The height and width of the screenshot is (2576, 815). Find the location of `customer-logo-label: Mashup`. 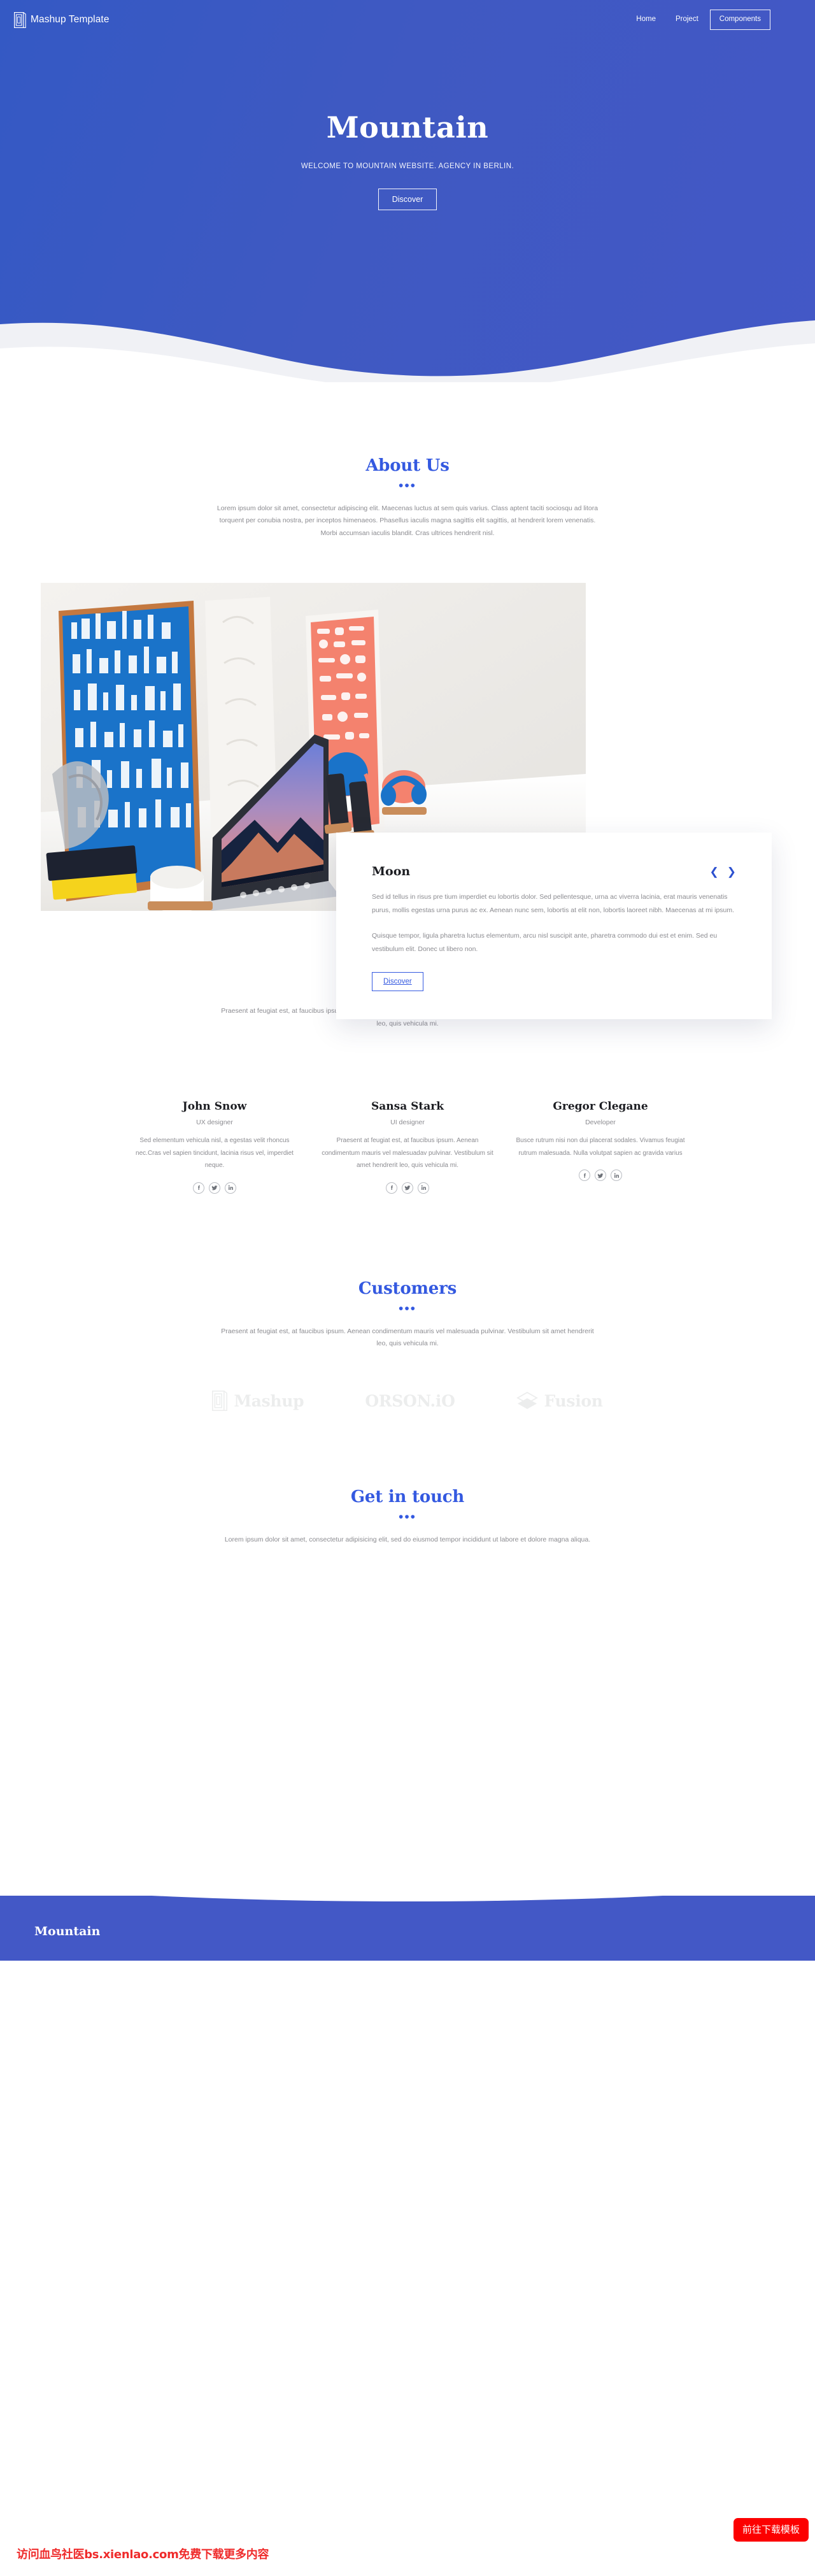

customer-logo-label: Mashup is located at coordinates (269, 1400).